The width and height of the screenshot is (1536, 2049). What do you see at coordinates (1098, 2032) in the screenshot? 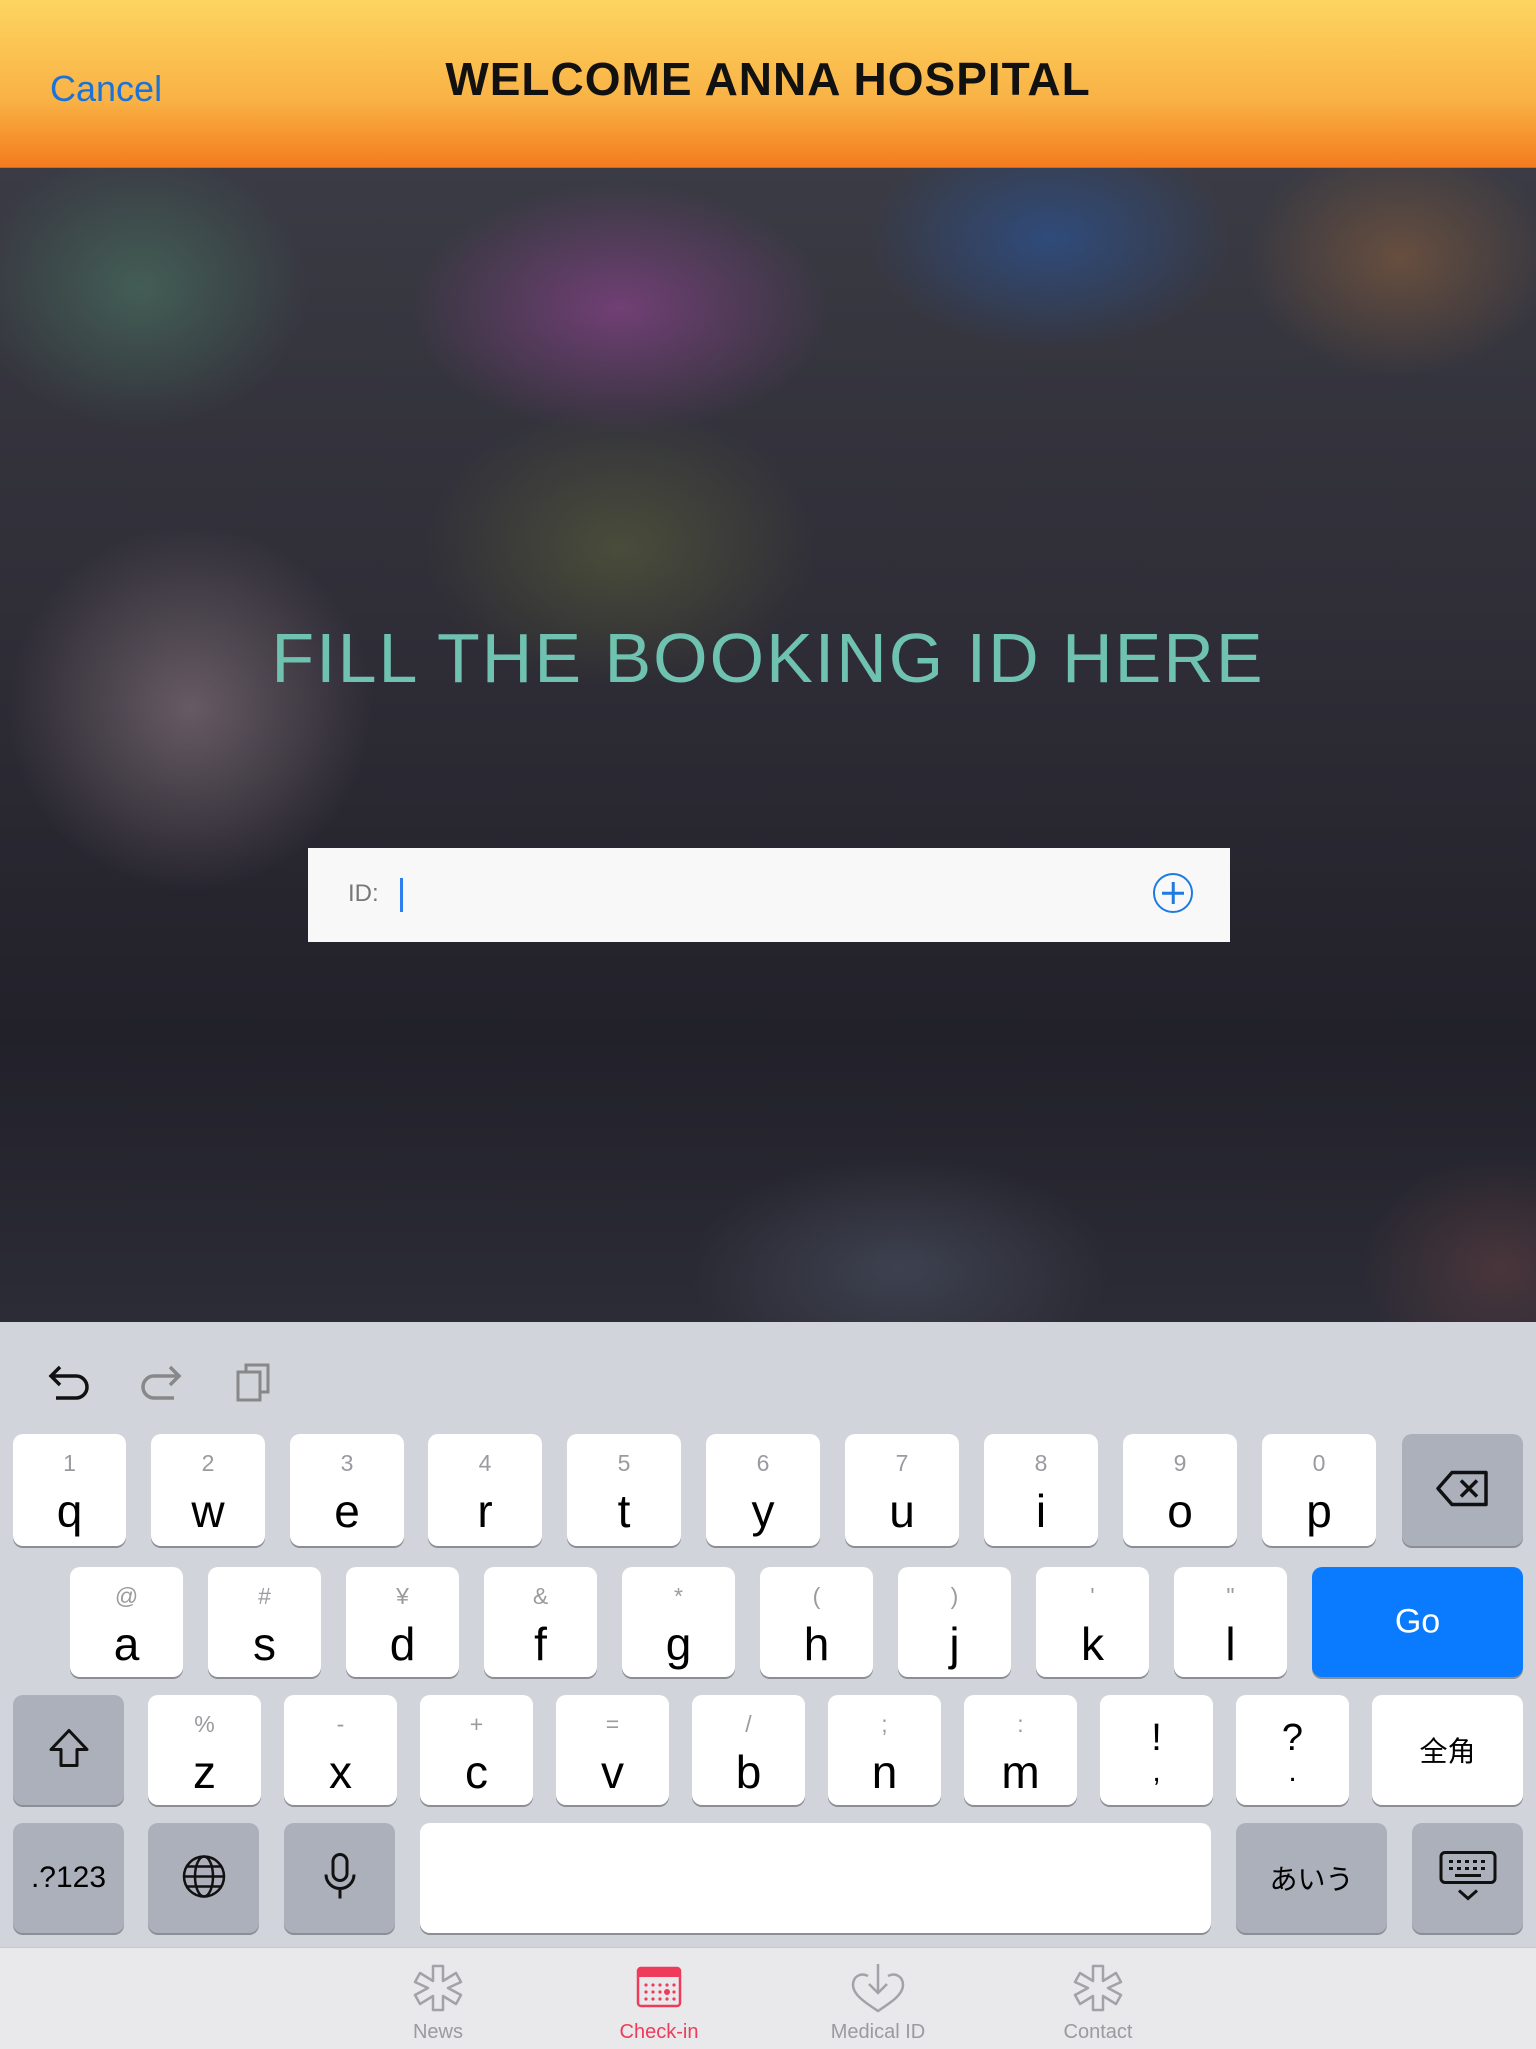
I see `tab-label-contact: Contact` at bounding box center [1098, 2032].